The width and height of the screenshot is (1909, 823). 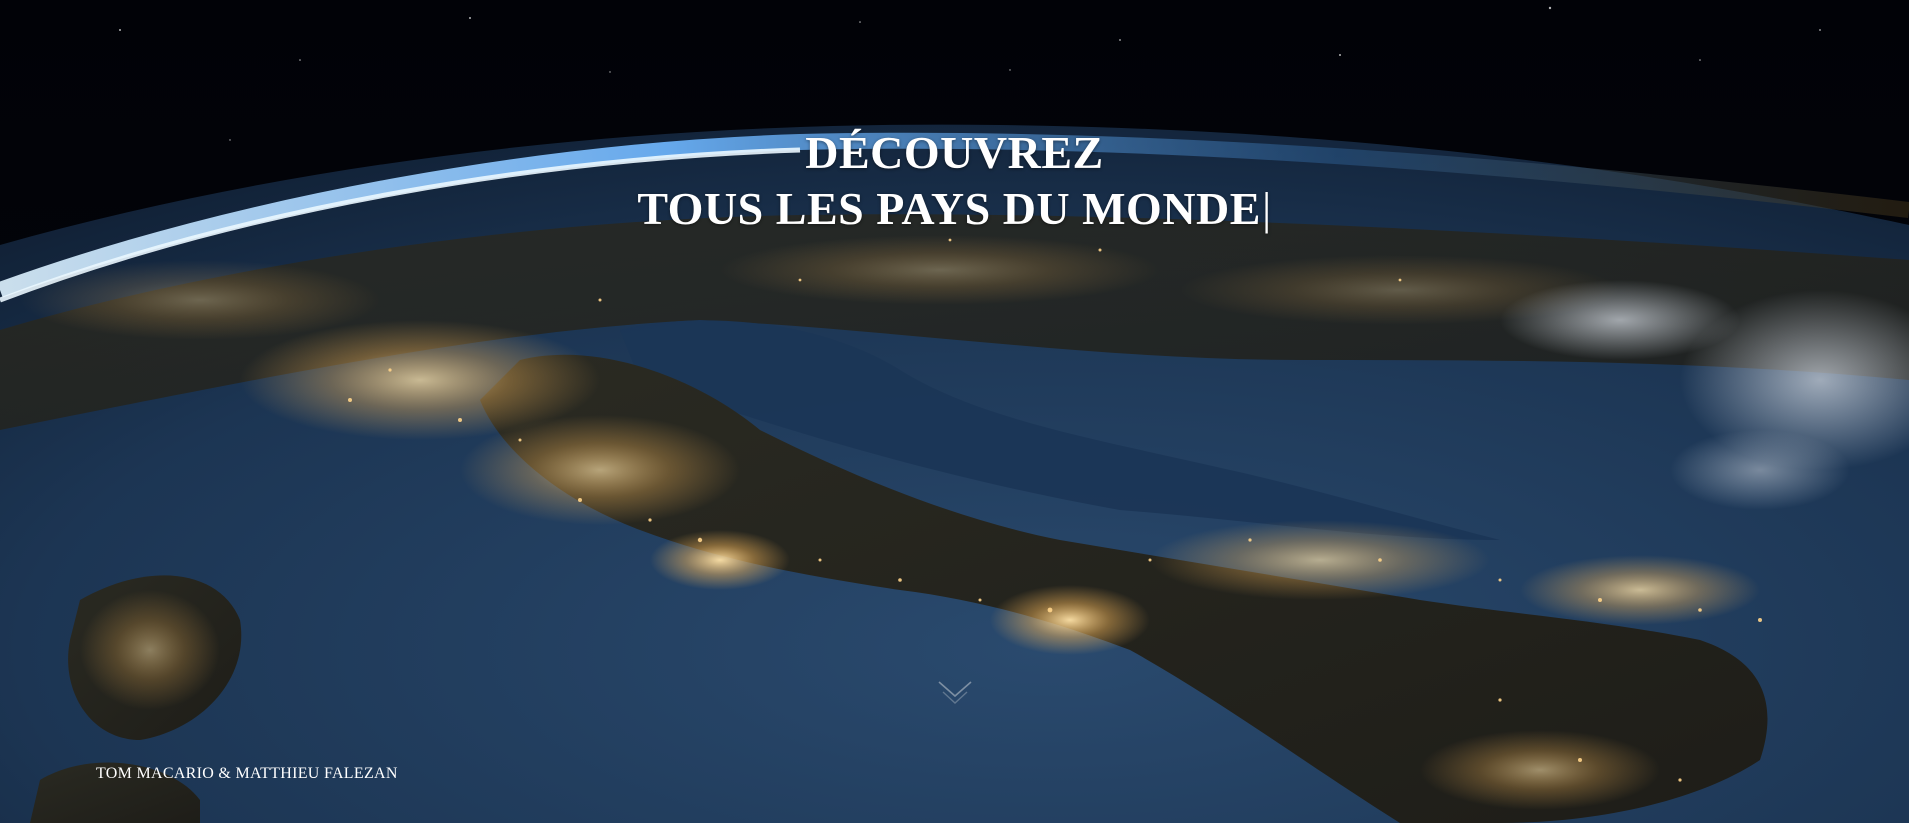 What do you see at coordinates (1266, 208) in the screenshot?
I see `typing-caret: |` at bounding box center [1266, 208].